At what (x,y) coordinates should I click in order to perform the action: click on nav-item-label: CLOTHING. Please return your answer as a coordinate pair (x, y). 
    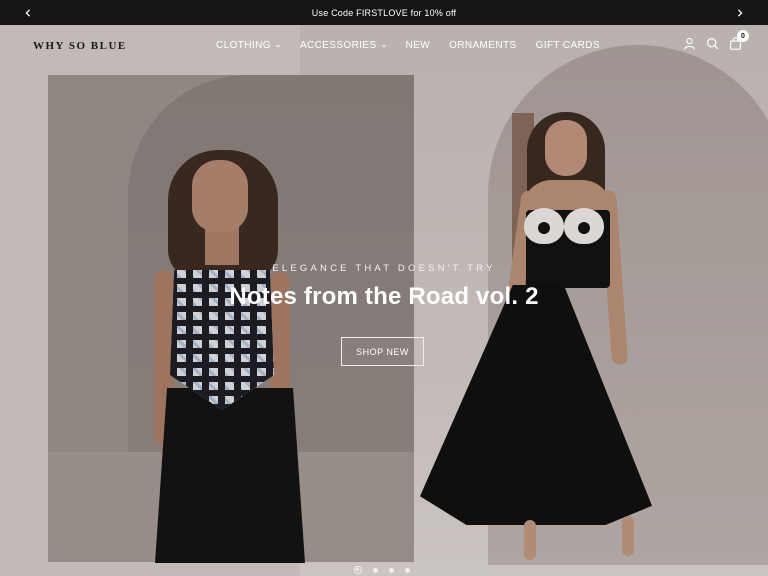
    Looking at the image, I should click on (243, 45).